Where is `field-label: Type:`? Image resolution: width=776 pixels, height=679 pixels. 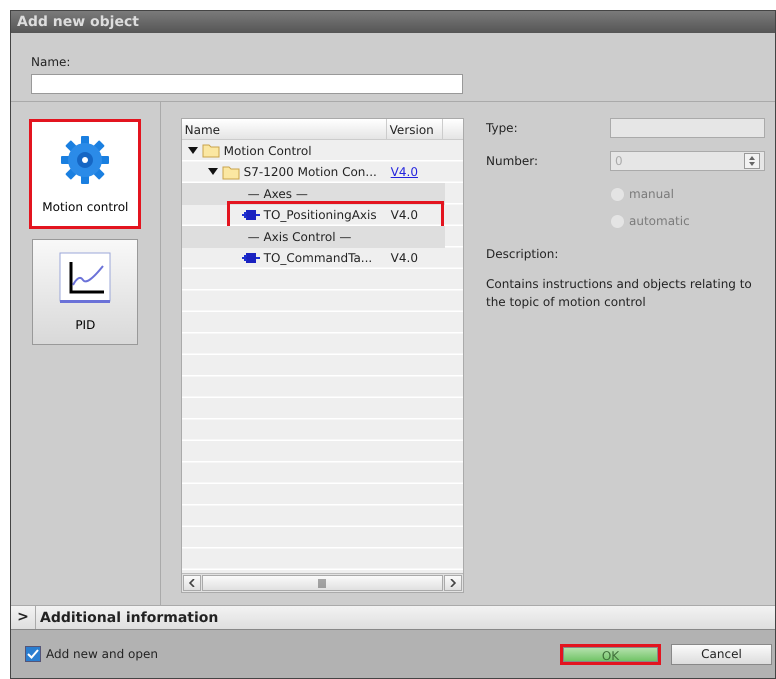 field-label: Type: is located at coordinates (502, 128).